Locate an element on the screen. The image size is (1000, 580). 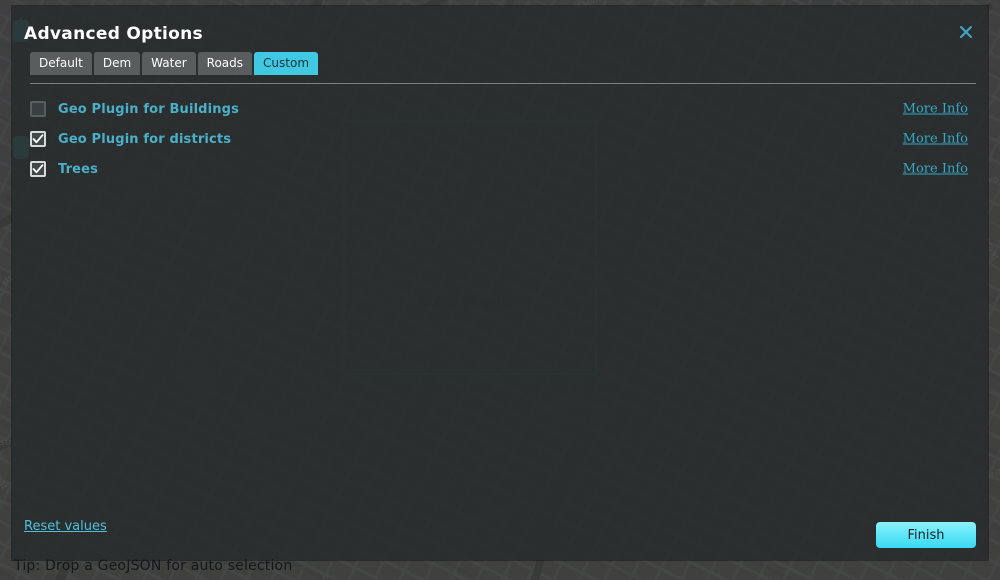
option-row: Geo Plugin for Buildings More Info is located at coordinates (503, 109).